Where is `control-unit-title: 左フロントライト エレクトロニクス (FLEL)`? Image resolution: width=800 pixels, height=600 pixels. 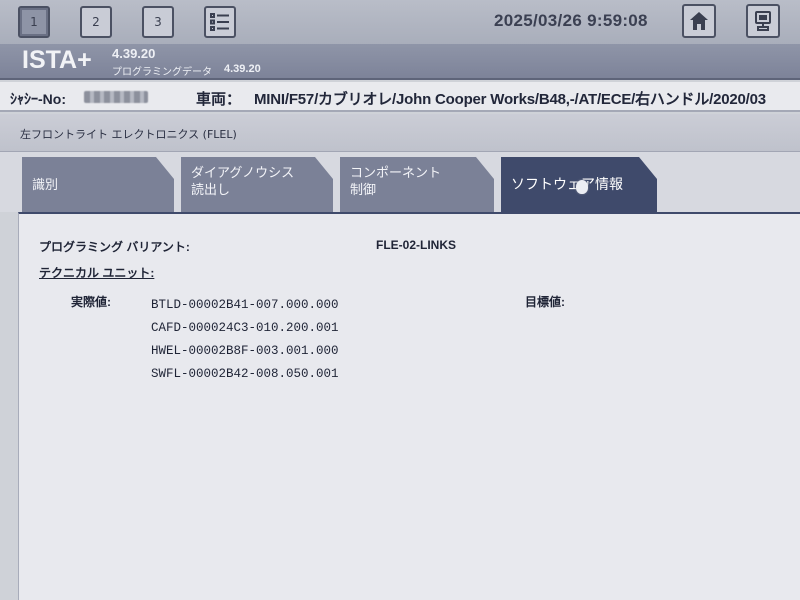
control-unit-title: 左フロントライト エレクトロニクス (FLEL) is located at coordinates (128, 134).